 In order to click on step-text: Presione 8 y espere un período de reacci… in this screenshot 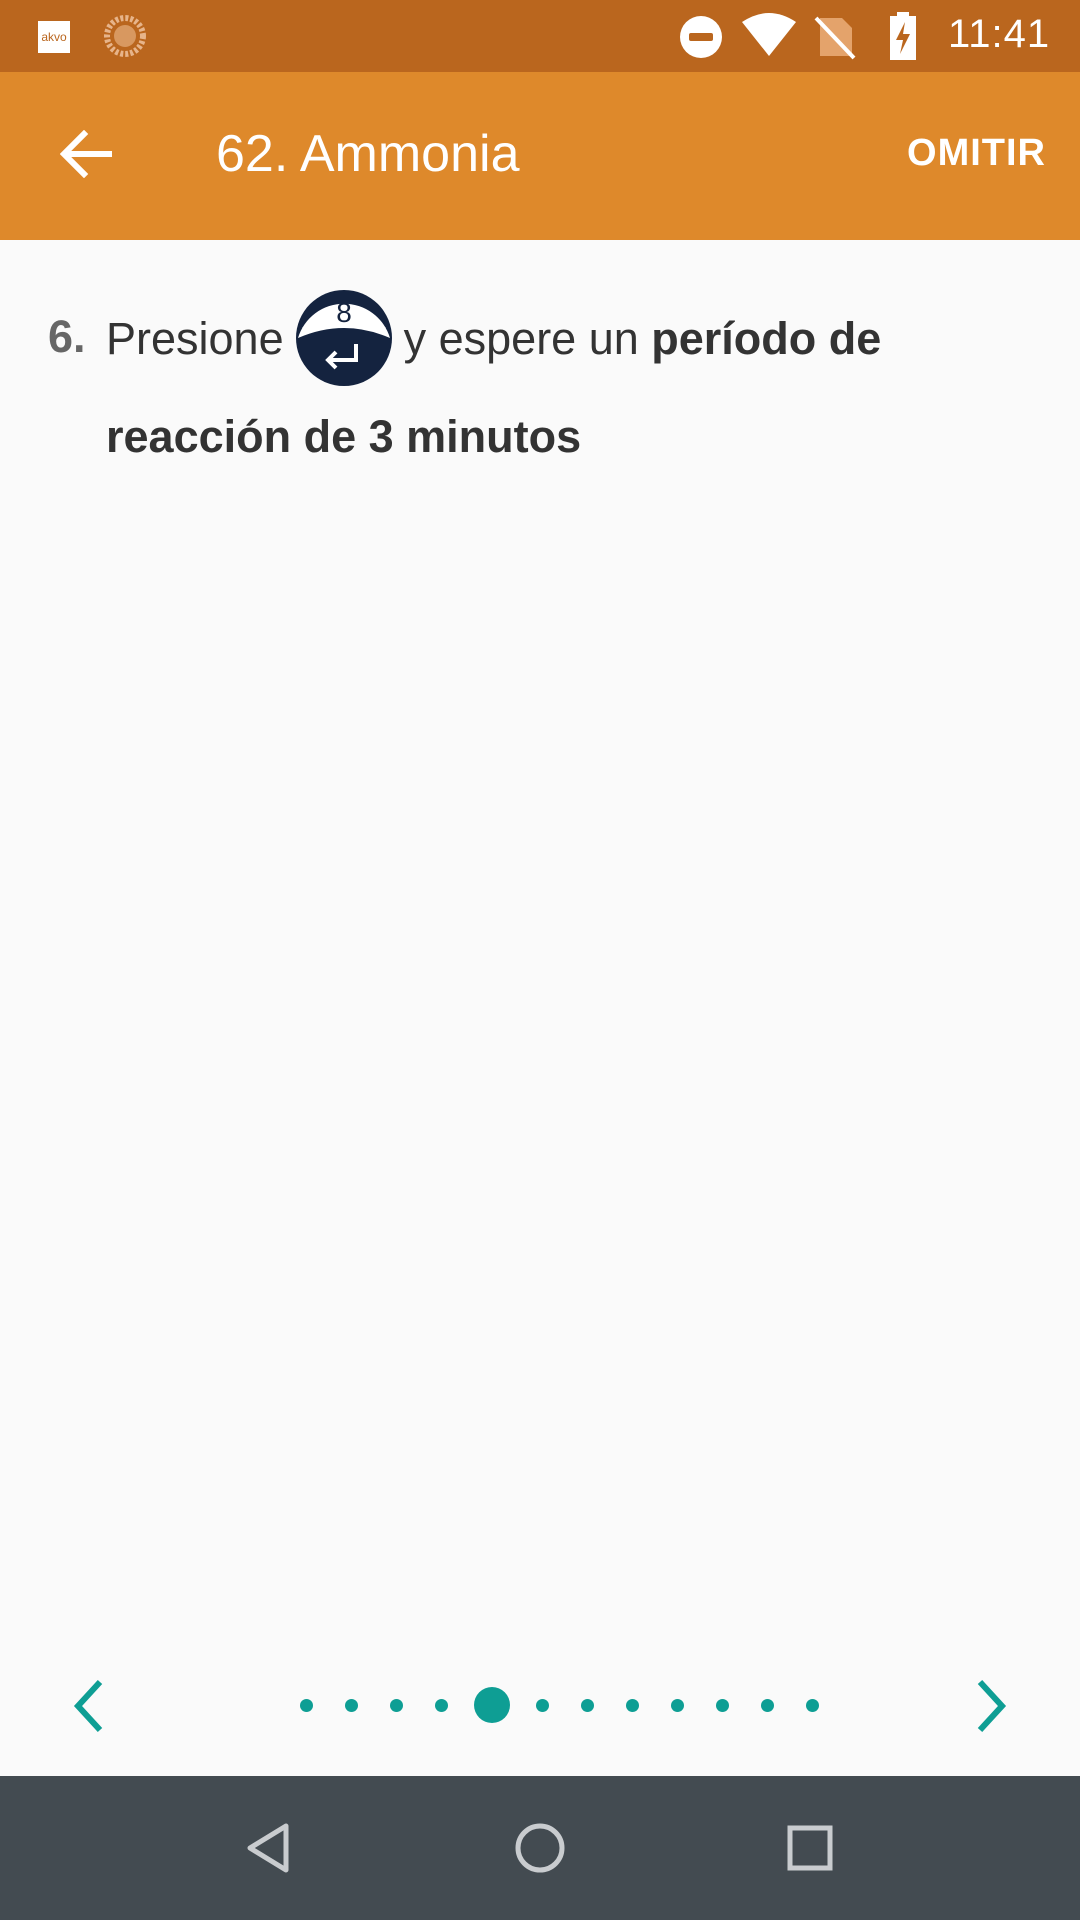, I will do `click(572, 386)`.